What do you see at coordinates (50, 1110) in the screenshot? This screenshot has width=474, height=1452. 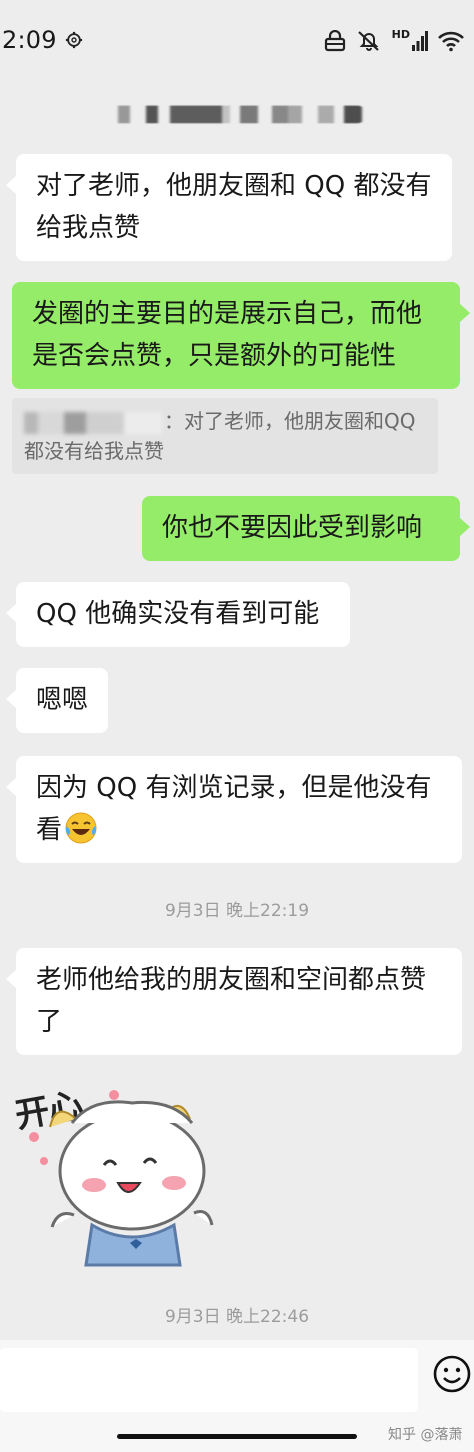 I see `sticker-caption: 开心` at bounding box center [50, 1110].